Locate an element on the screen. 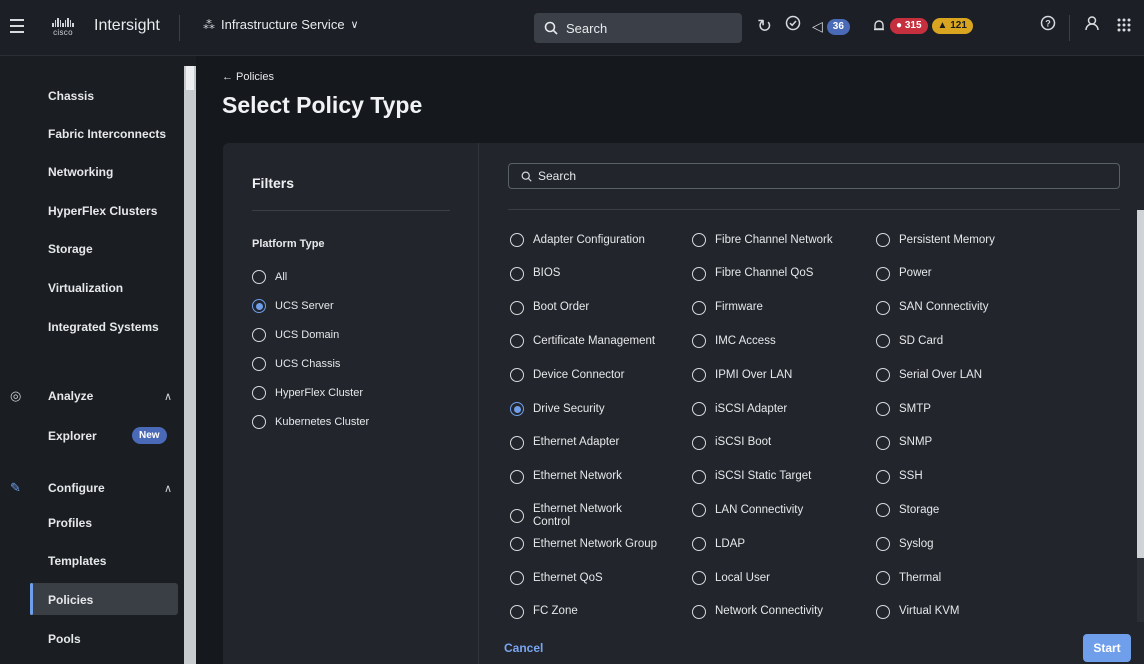  sidebar-item-explorer: Explorer is located at coordinates (72, 436).